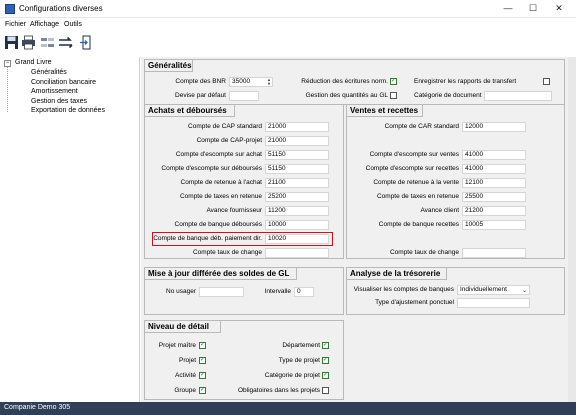  What do you see at coordinates (187, 360) in the screenshot?
I see `detail-left-label: Projet` at bounding box center [187, 360].